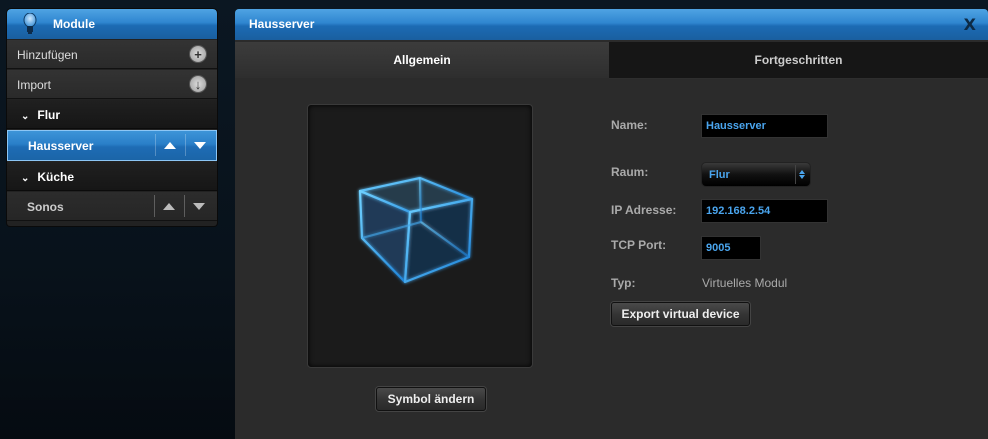  What do you see at coordinates (112, 176) in the screenshot?
I see `sidebar-group-kueche: ⌄ Küche` at bounding box center [112, 176].